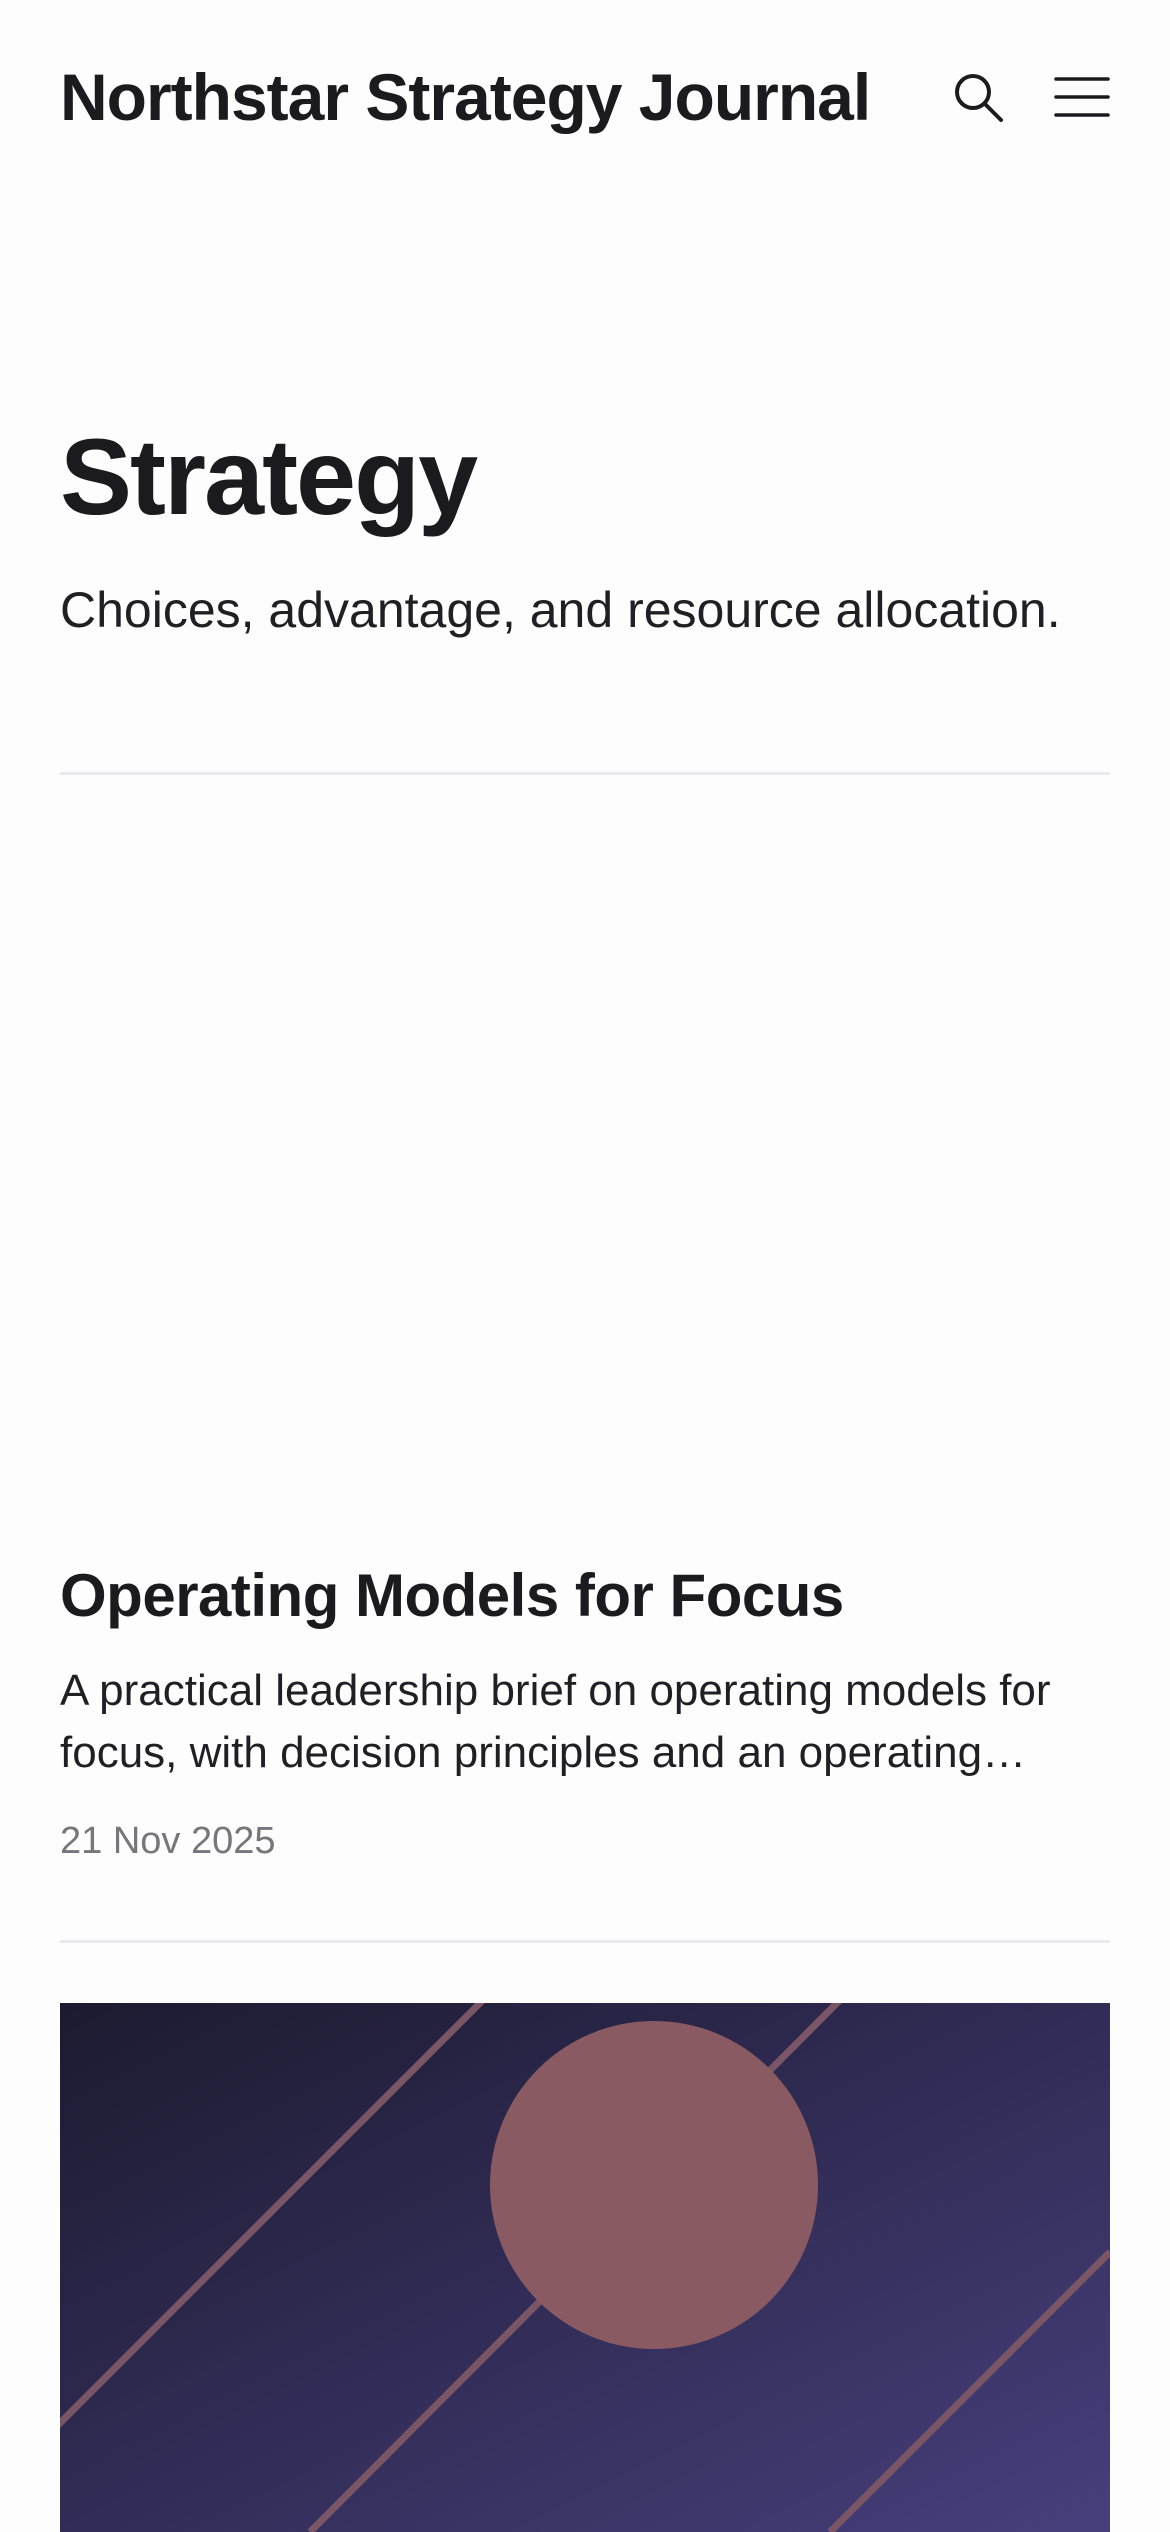  I want to click on search-icon, so click(978, 97).